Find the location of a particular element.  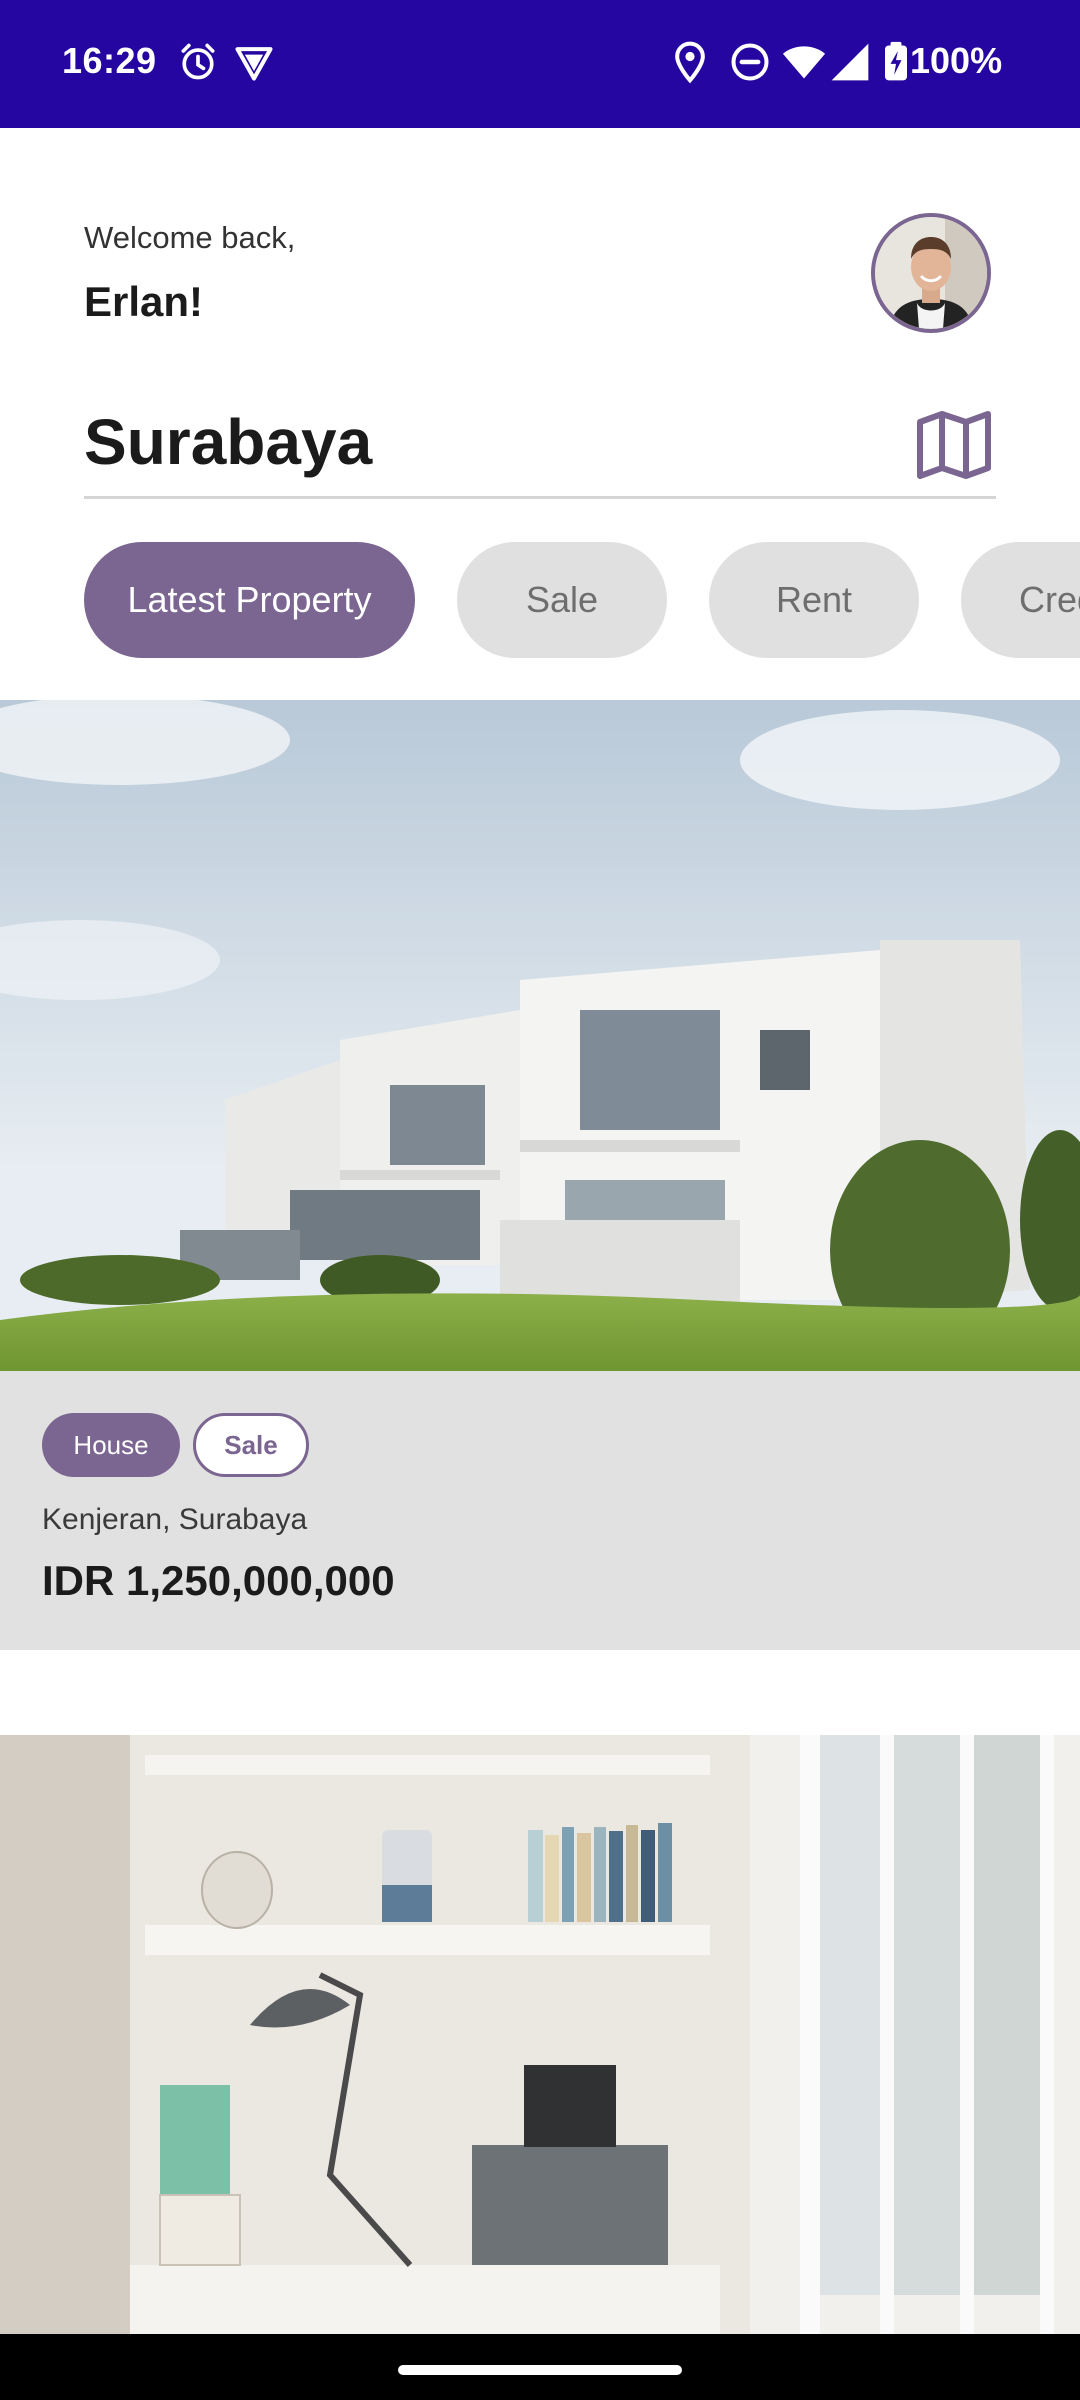

property-location: Kenjeran, Surabaya is located at coordinates (175, 1519).